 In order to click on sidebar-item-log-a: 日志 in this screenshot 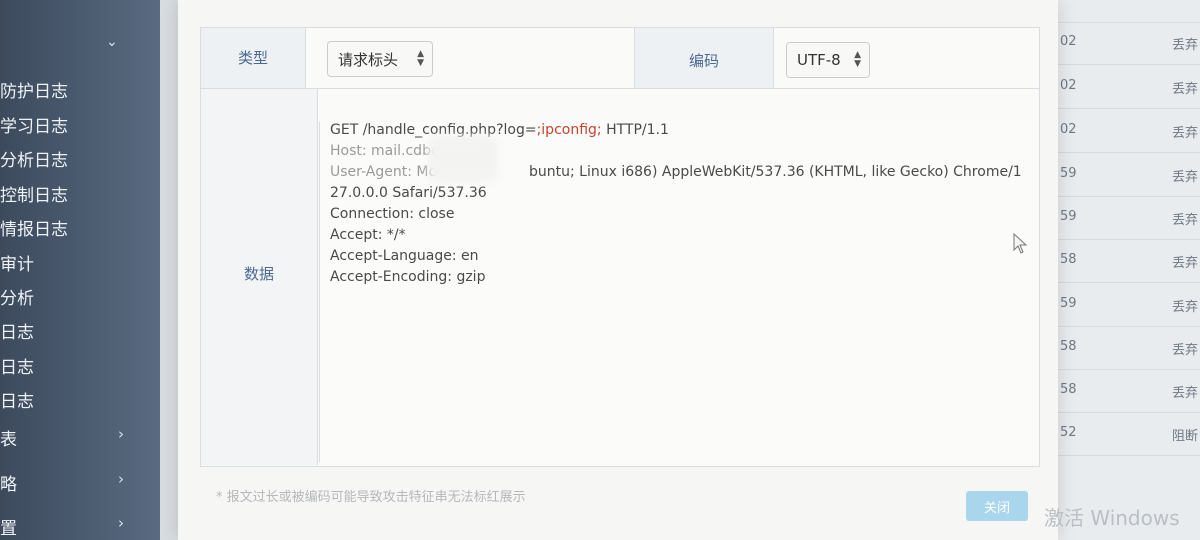, I will do `click(17, 330)`.